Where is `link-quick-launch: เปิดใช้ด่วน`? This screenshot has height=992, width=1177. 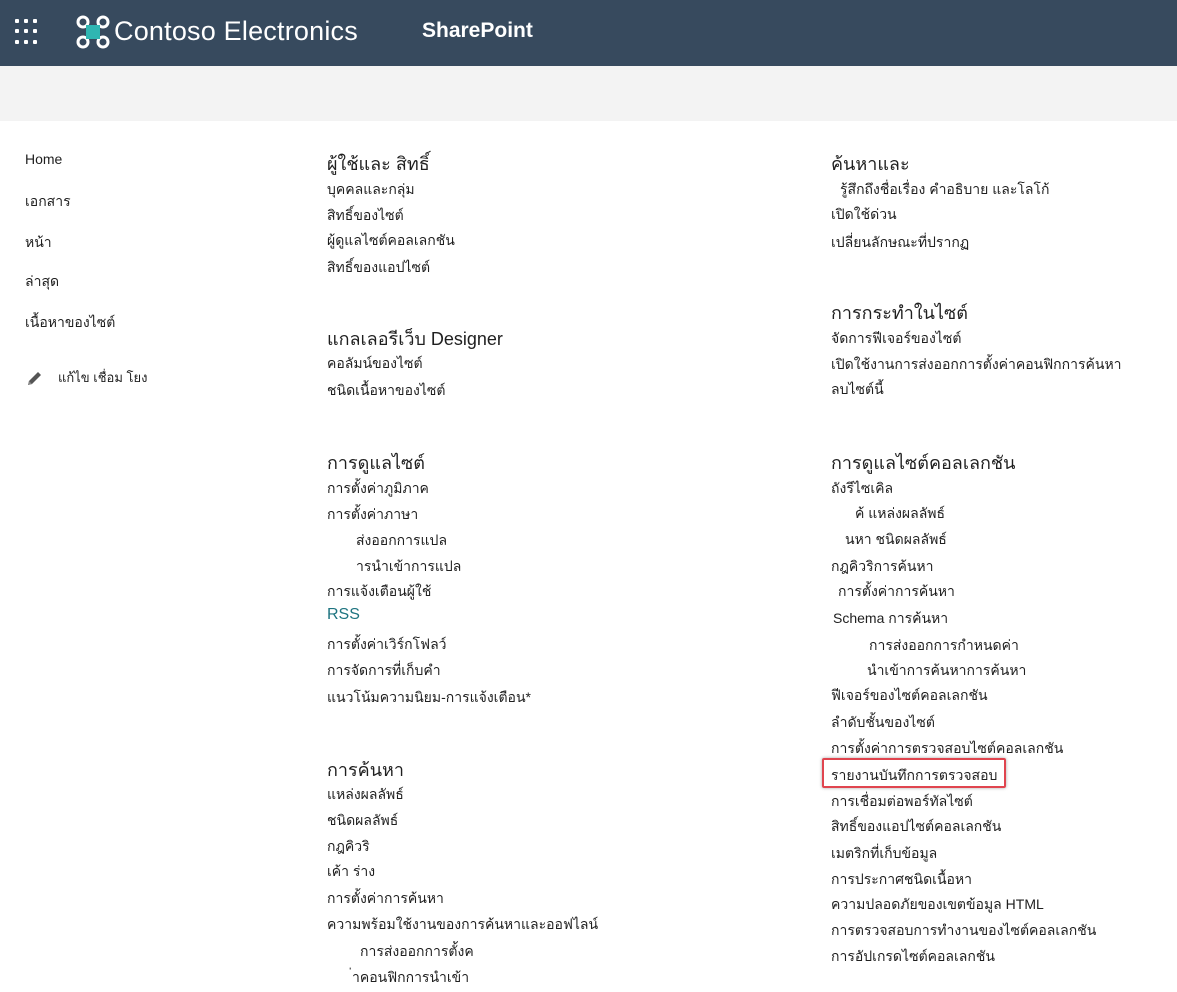 link-quick-launch: เปิดใช้ด่วน is located at coordinates (864, 215).